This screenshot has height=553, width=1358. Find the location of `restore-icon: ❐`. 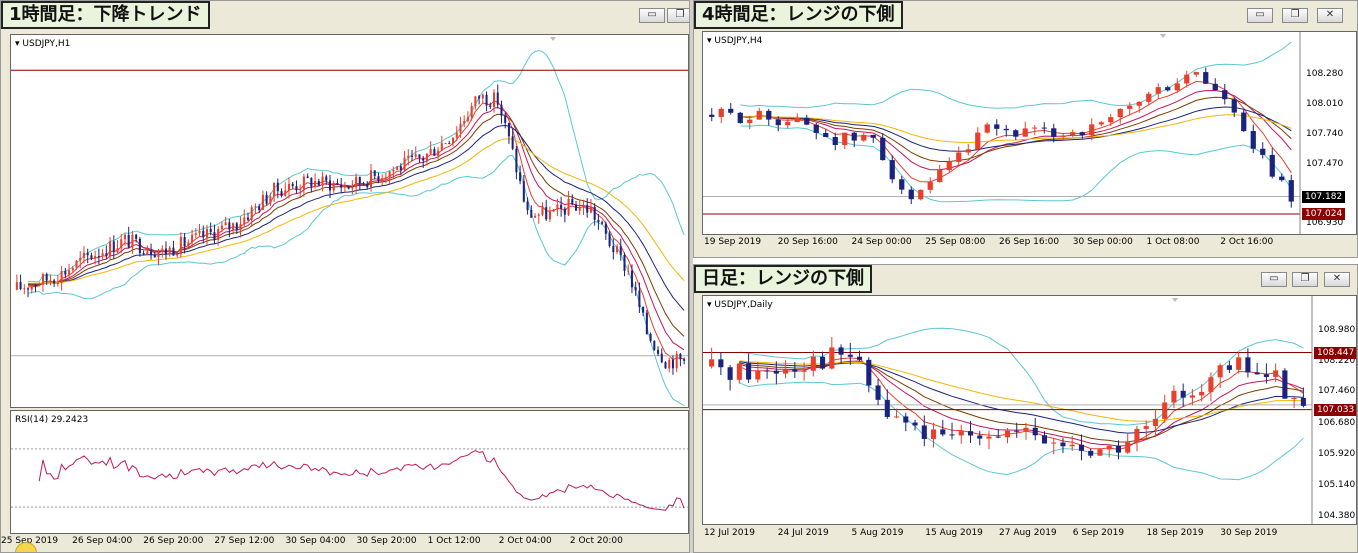

restore-icon: ❐ is located at coordinates (1305, 278).